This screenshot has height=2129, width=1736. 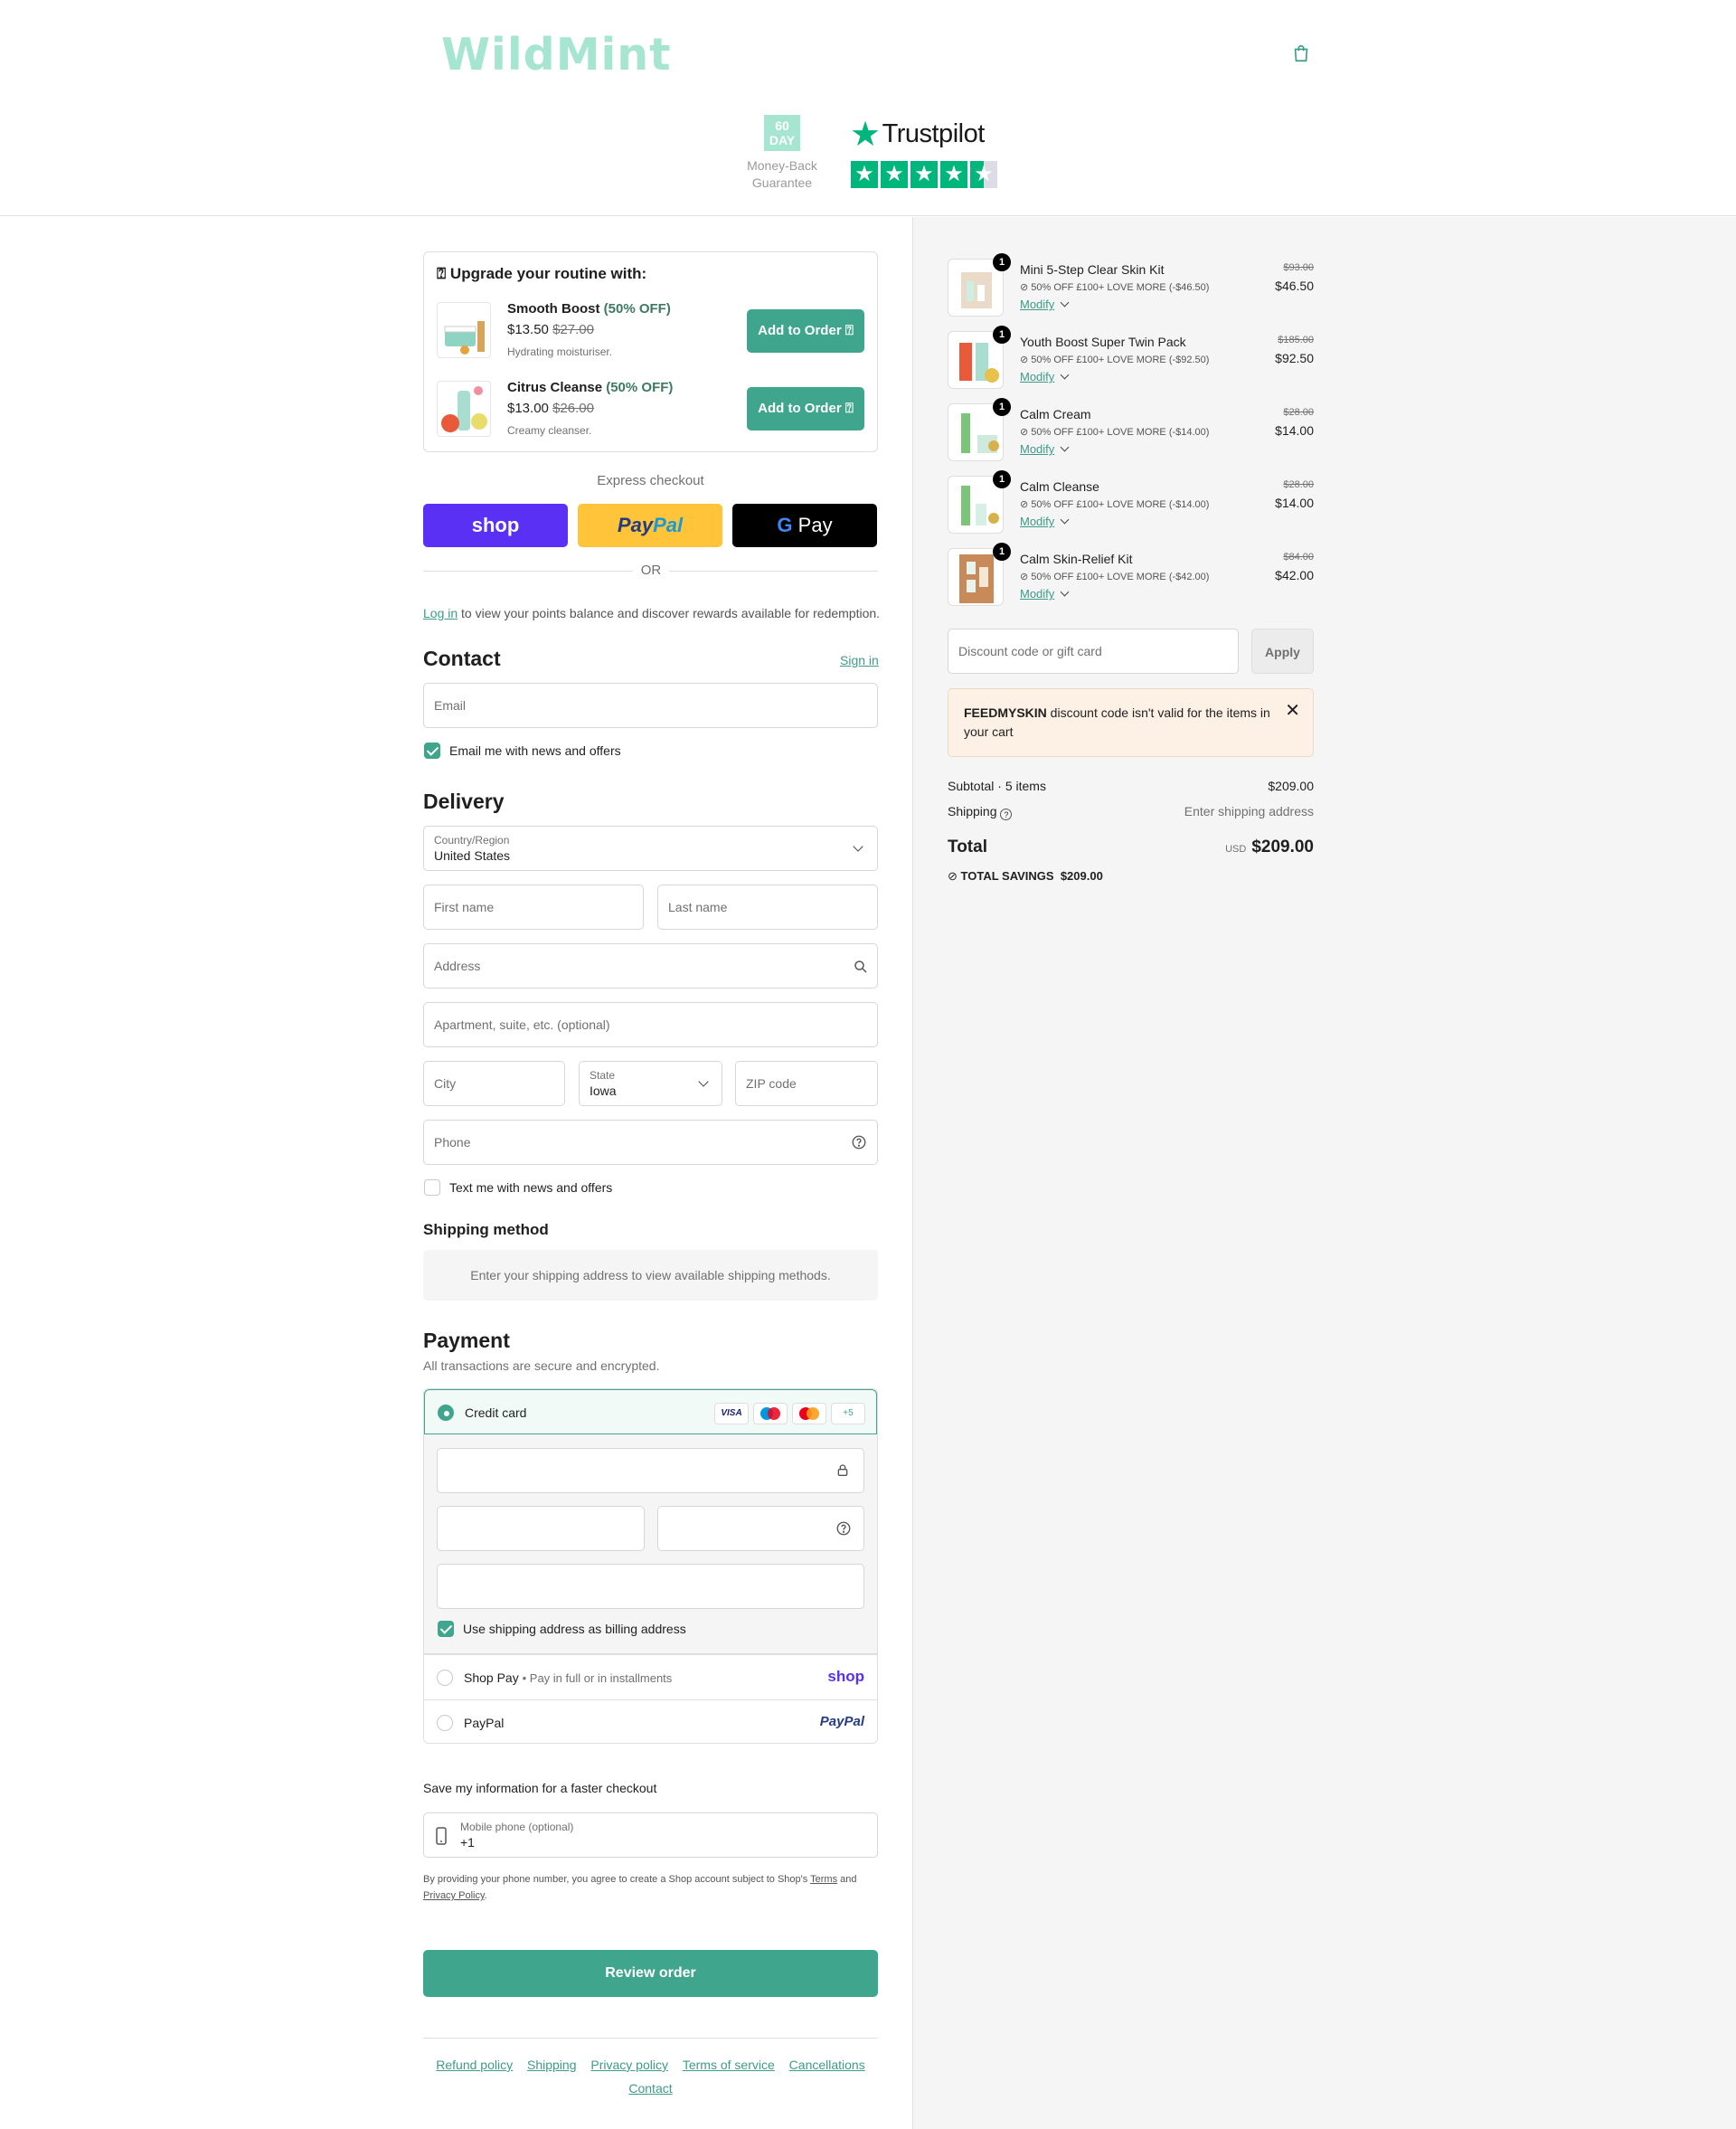 I want to click on item-old-price: $28.00, so click(x=1298, y=413).